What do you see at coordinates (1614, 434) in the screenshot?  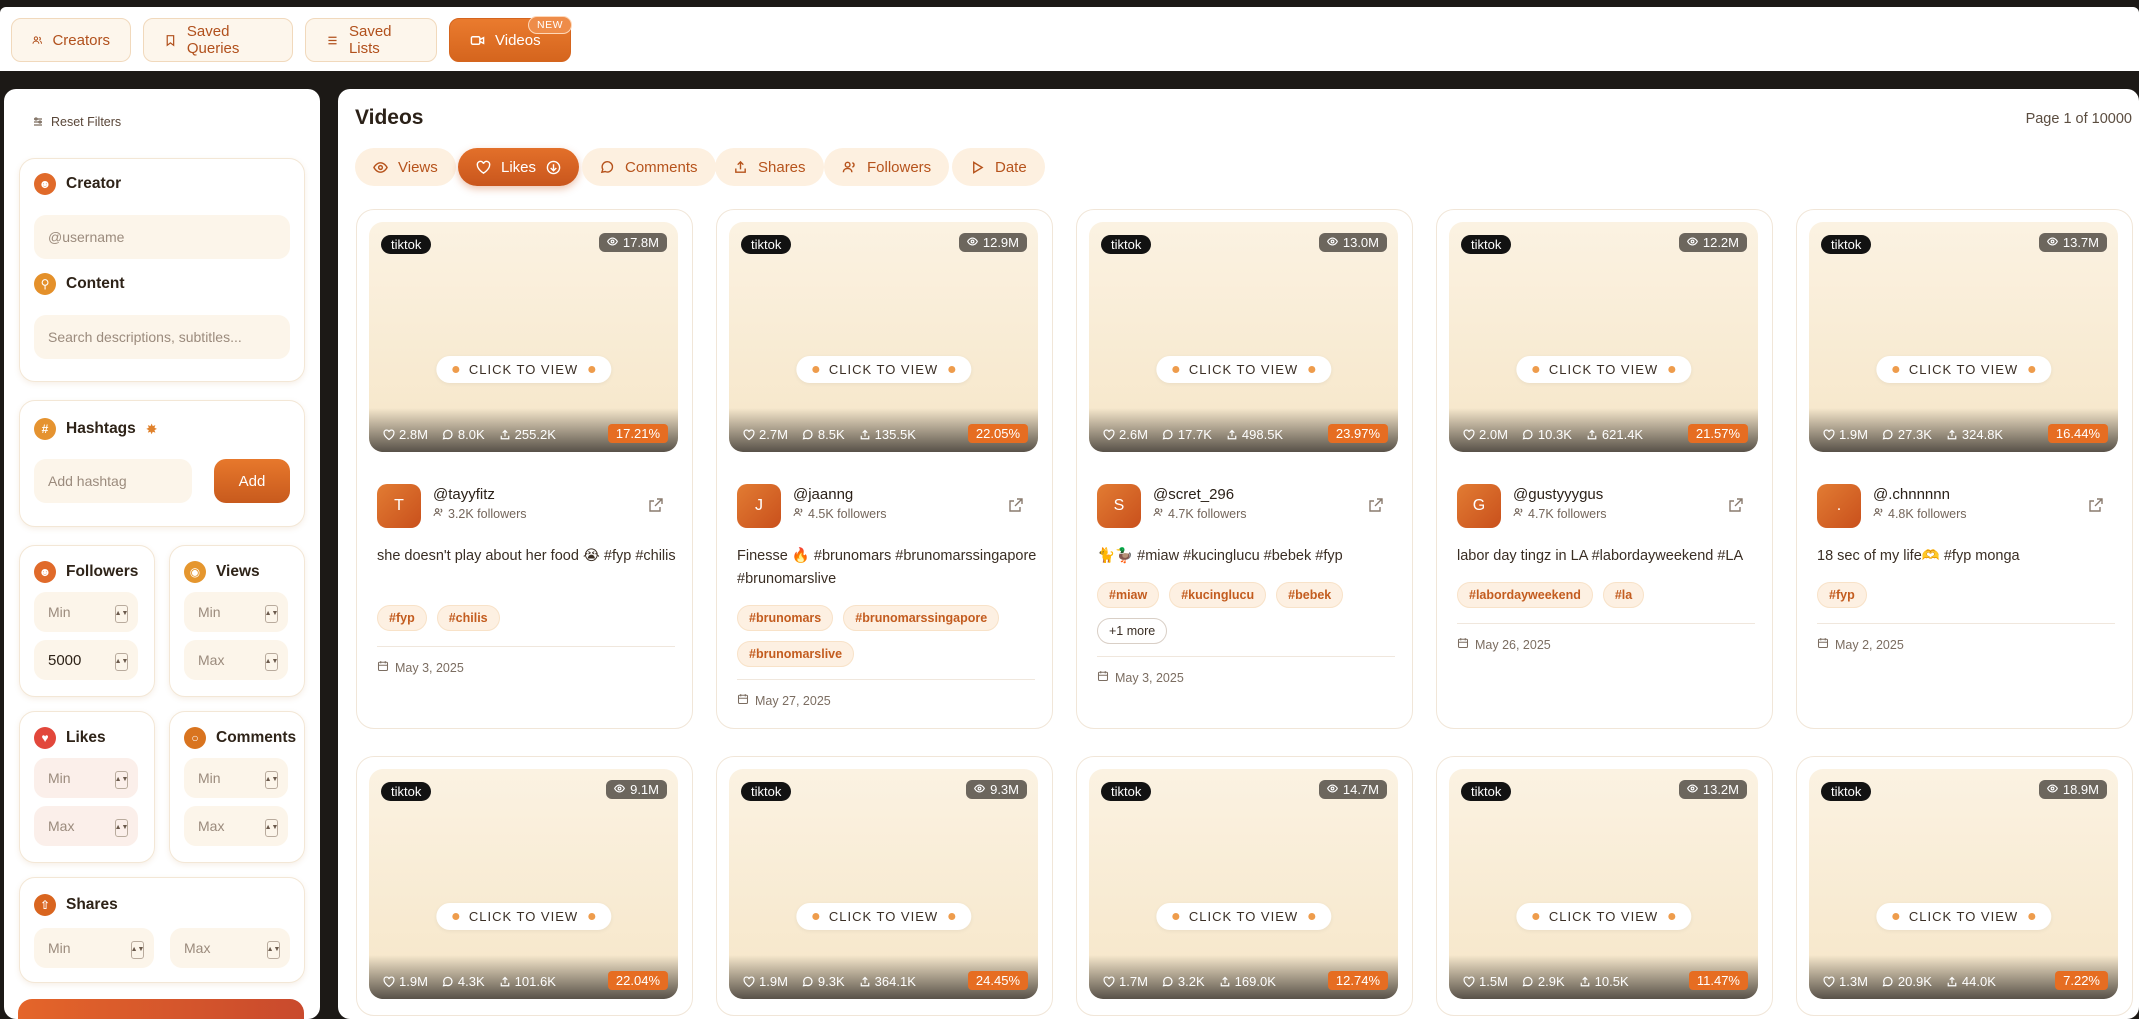 I see `shares-metric: 621.4K` at bounding box center [1614, 434].